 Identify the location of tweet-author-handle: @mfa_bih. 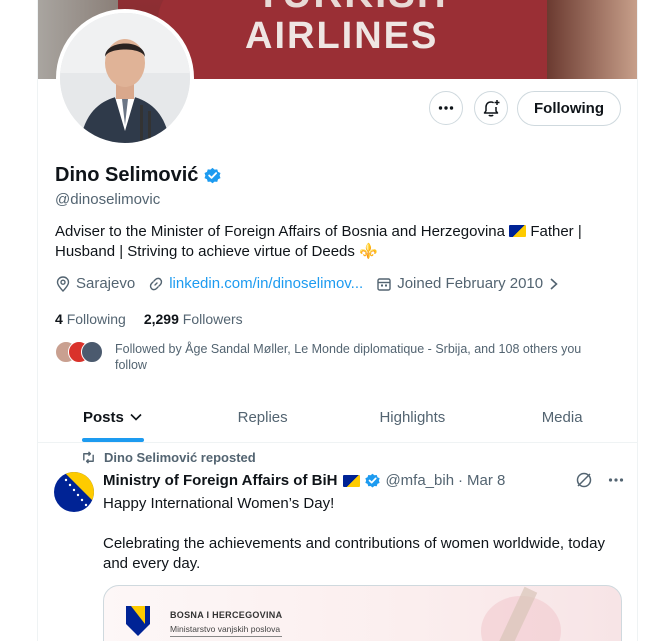
(419, 480).